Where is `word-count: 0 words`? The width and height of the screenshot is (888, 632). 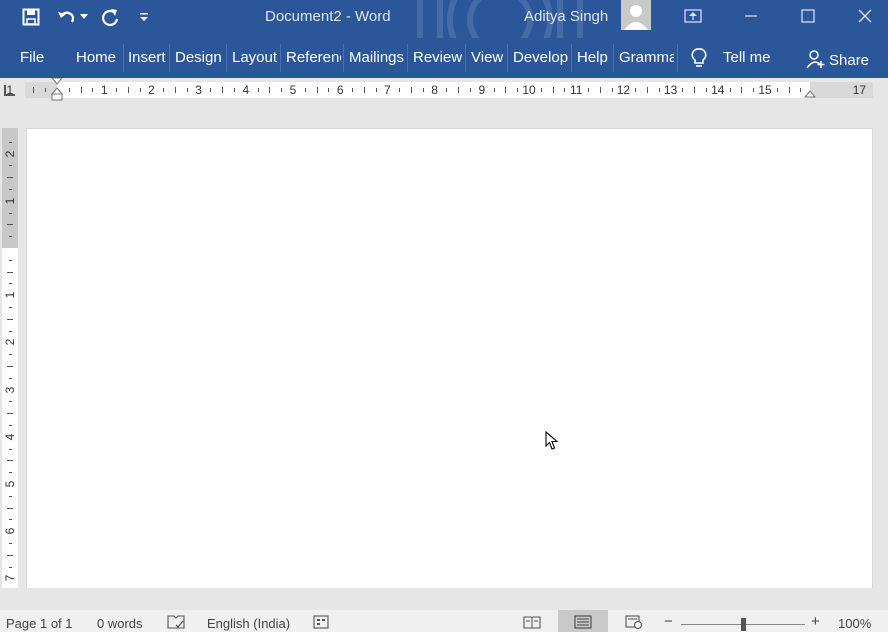 word-count: 0 words is located at coordinates (120, 623).